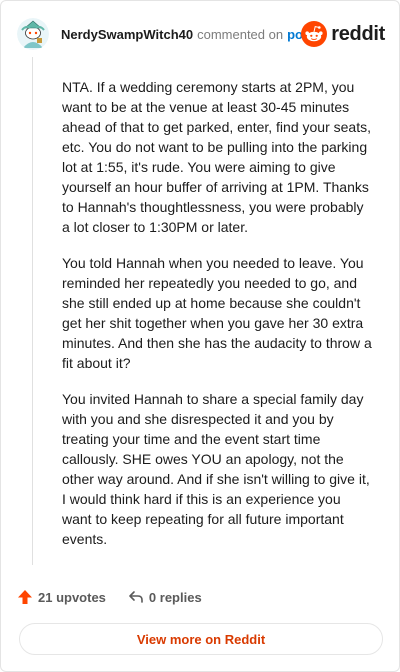 The image size is (400, 672). Describe the element at coordinates (32, 311) in the screenshot. I see `thread-line` at that location.